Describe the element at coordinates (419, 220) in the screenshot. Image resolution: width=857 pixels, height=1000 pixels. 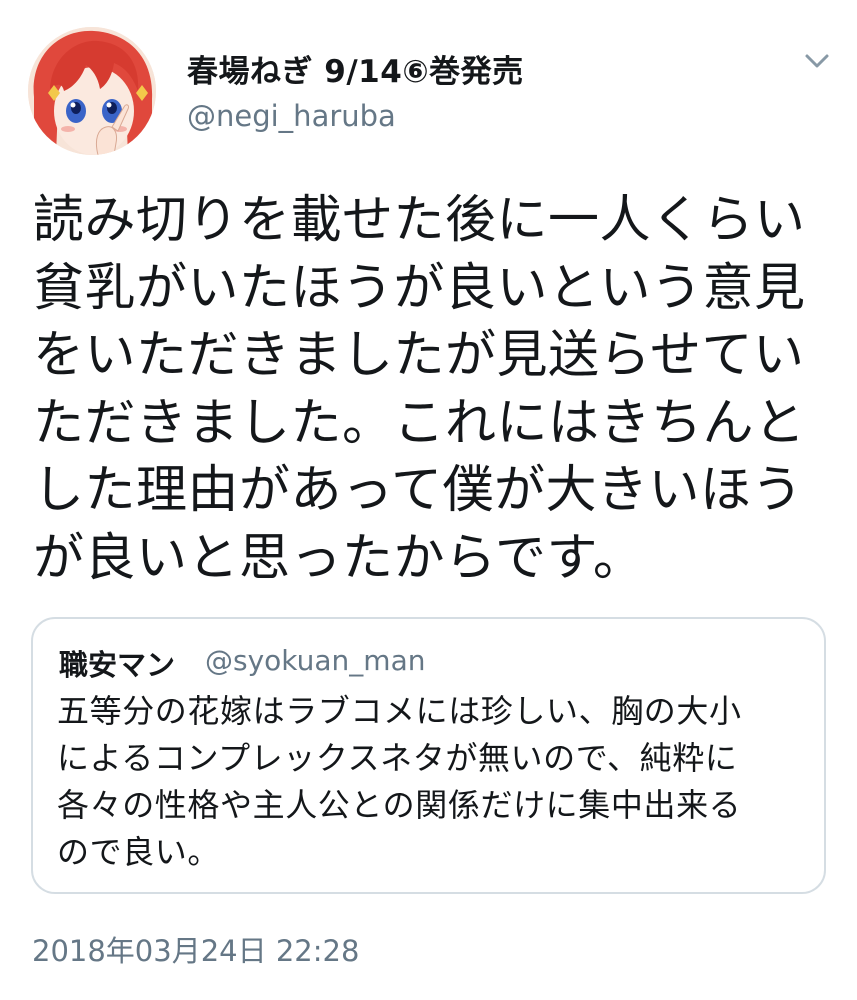
I see `tweet-text-line: 読み切りを載せた後に一人くらい` at that location.